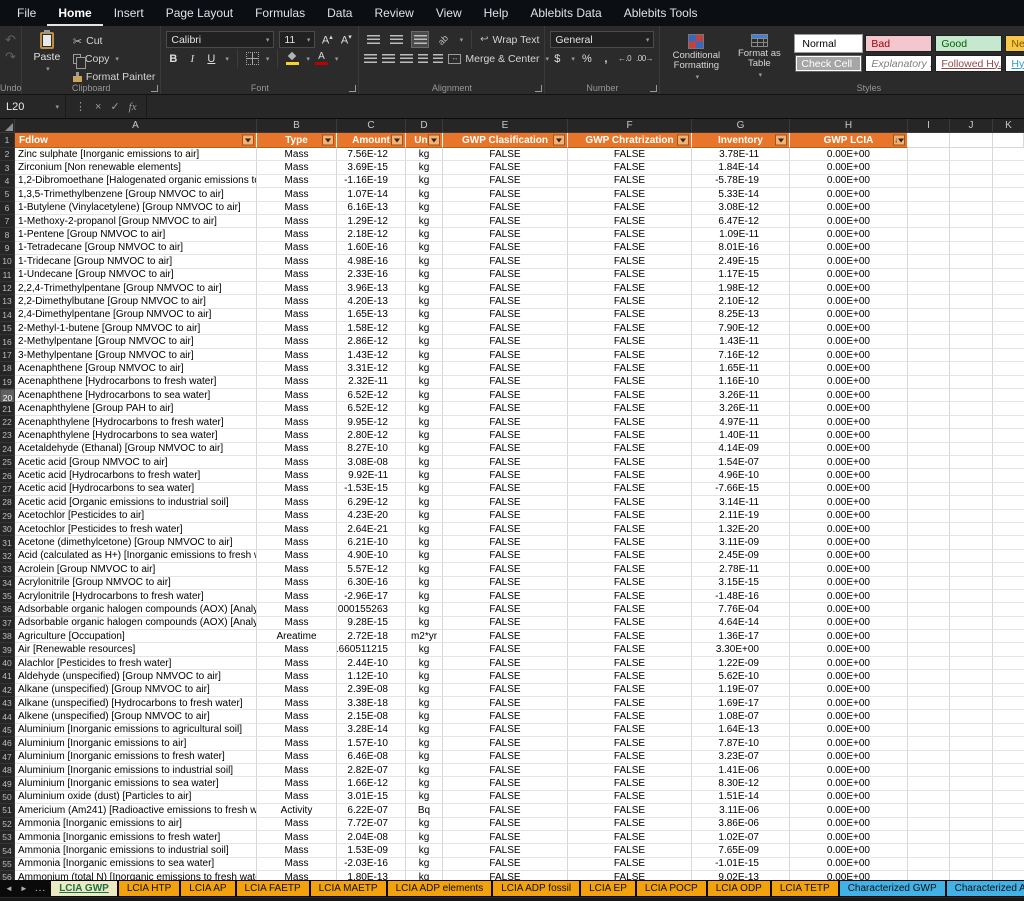 This screenshot has height=901, width=1024. I want to click on cell-flow: Acetochlor [Pesticides to air], so click(136, 516).